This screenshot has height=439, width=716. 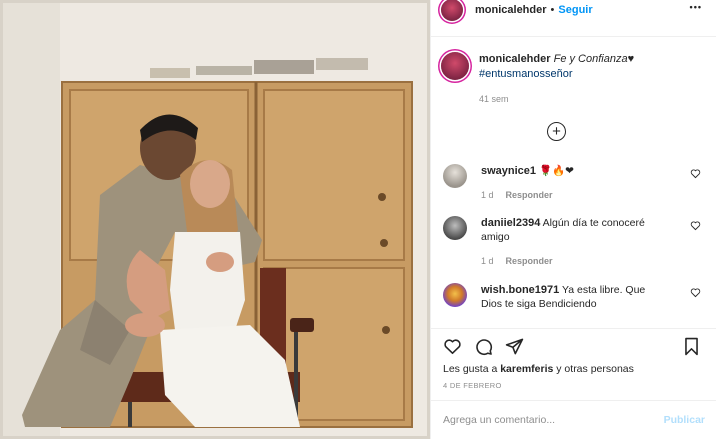 I want to click on likes-suffix: y otras personas, so click(x=595, y=369).